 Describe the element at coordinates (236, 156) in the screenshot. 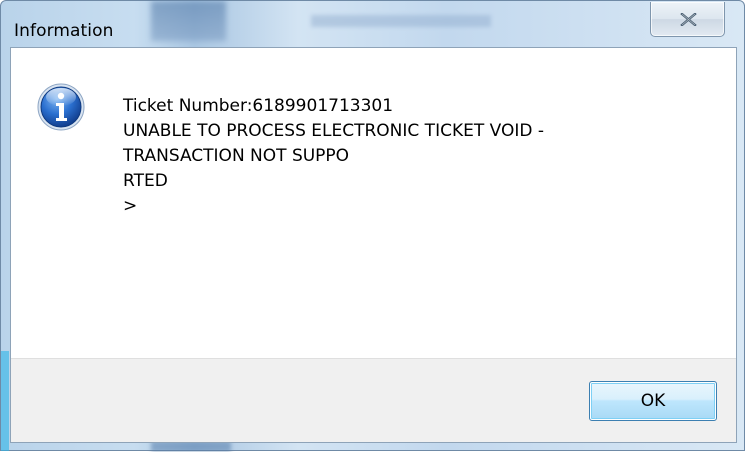

I see `message-line: TRANSACTION NOT SUPPO` at that location.